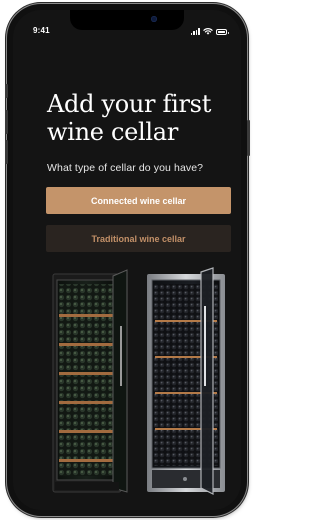 The width and height of the screenshot is (320, 520). What do you see at coordinates (186, 381) in the screenshot?
I see `right-cellar` at bounding box center [186, 381].